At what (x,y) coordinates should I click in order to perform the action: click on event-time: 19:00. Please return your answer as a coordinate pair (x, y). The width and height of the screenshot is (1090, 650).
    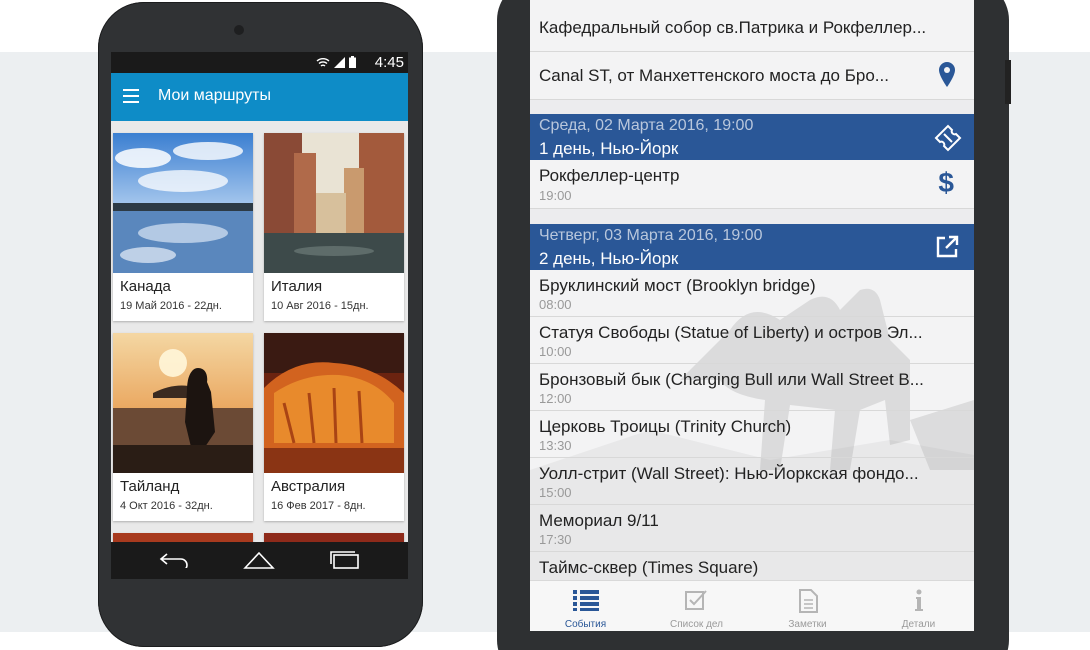
    Looking at the image, I should click on (555, 195).